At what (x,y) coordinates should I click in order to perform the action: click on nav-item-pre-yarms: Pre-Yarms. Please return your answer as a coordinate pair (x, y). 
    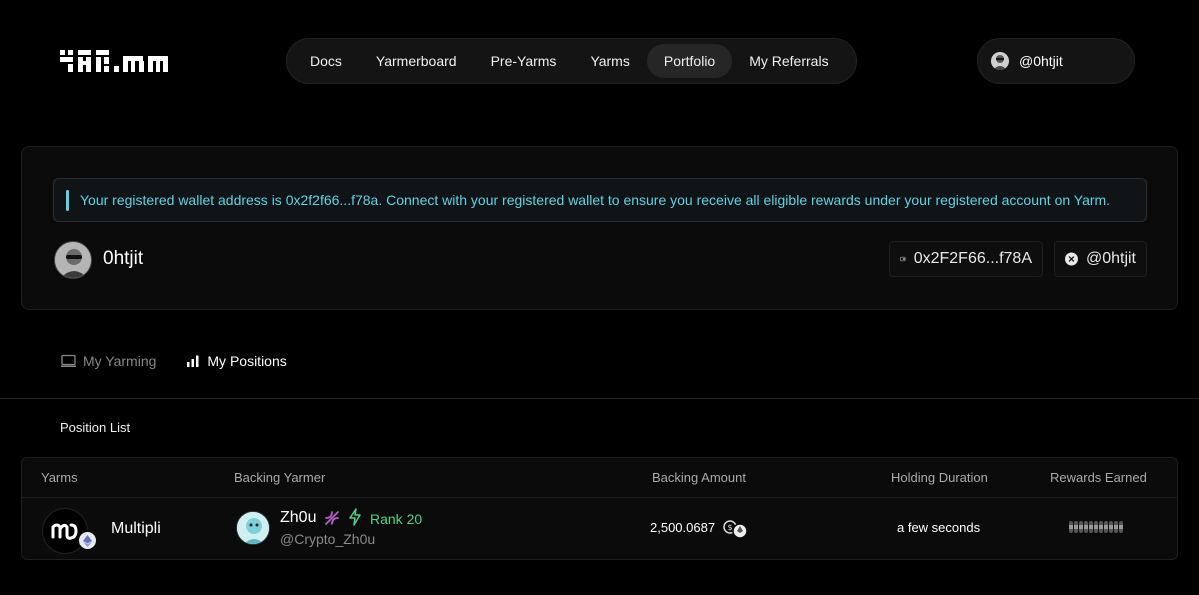
    Looking at the image, I should click on (524, 61).